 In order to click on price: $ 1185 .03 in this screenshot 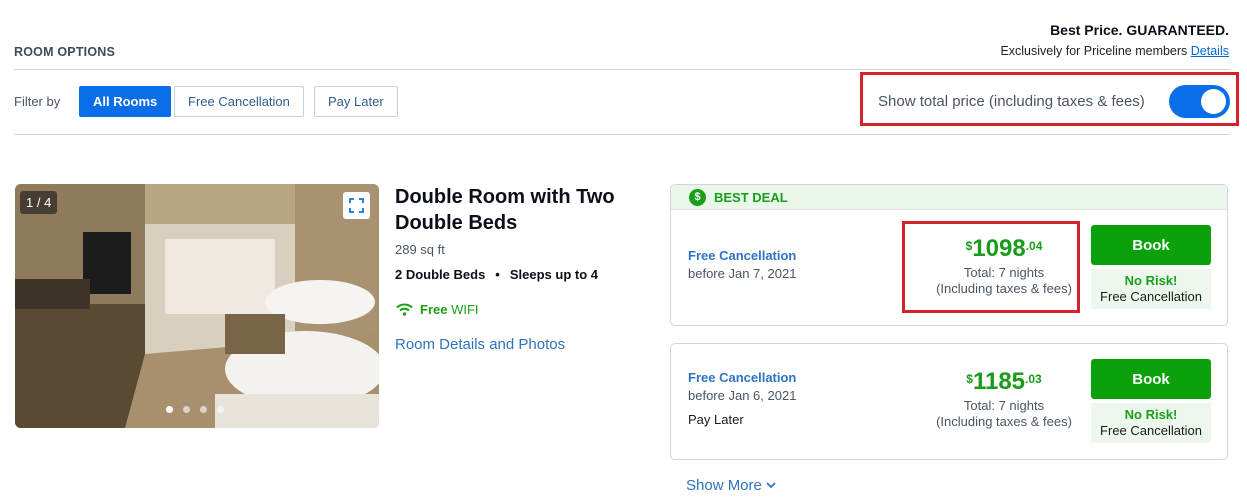, I will do `click(1004, 382)`.